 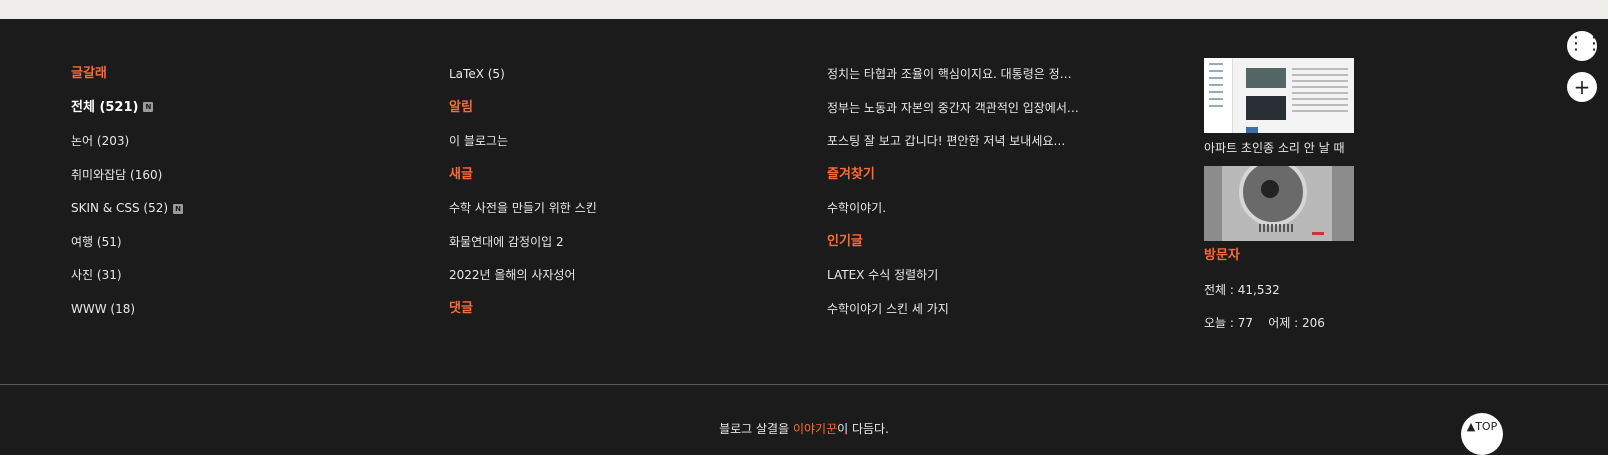 I want to click on thumbnail-sidebar, so click(x=1218, y=95).